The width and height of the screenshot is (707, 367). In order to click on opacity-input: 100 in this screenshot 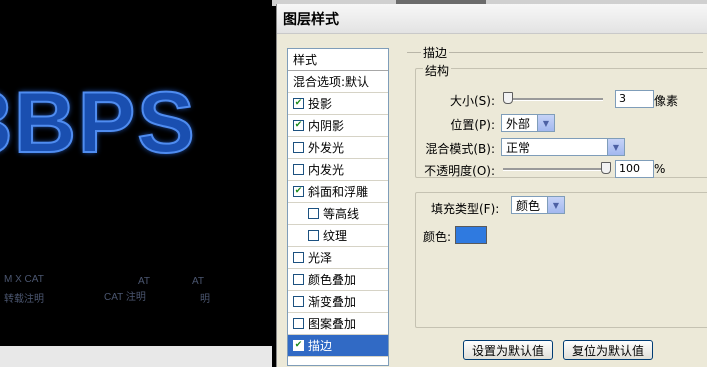, I will do `click(634, 169)`.